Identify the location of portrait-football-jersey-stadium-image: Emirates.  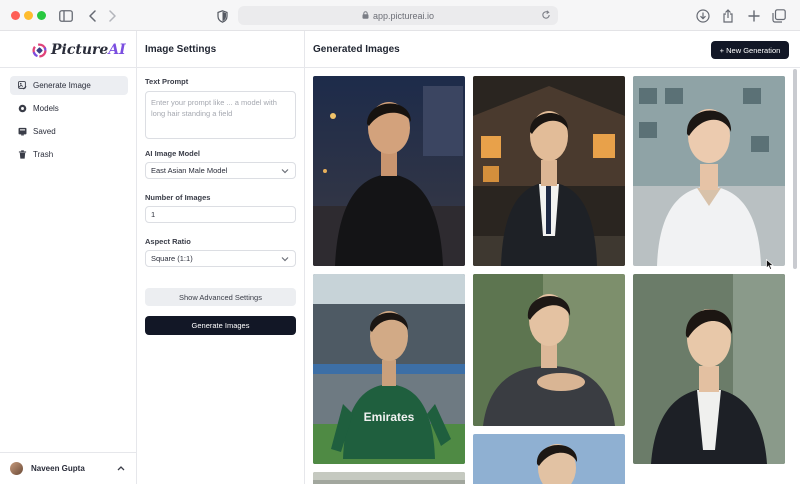
(389, 369).